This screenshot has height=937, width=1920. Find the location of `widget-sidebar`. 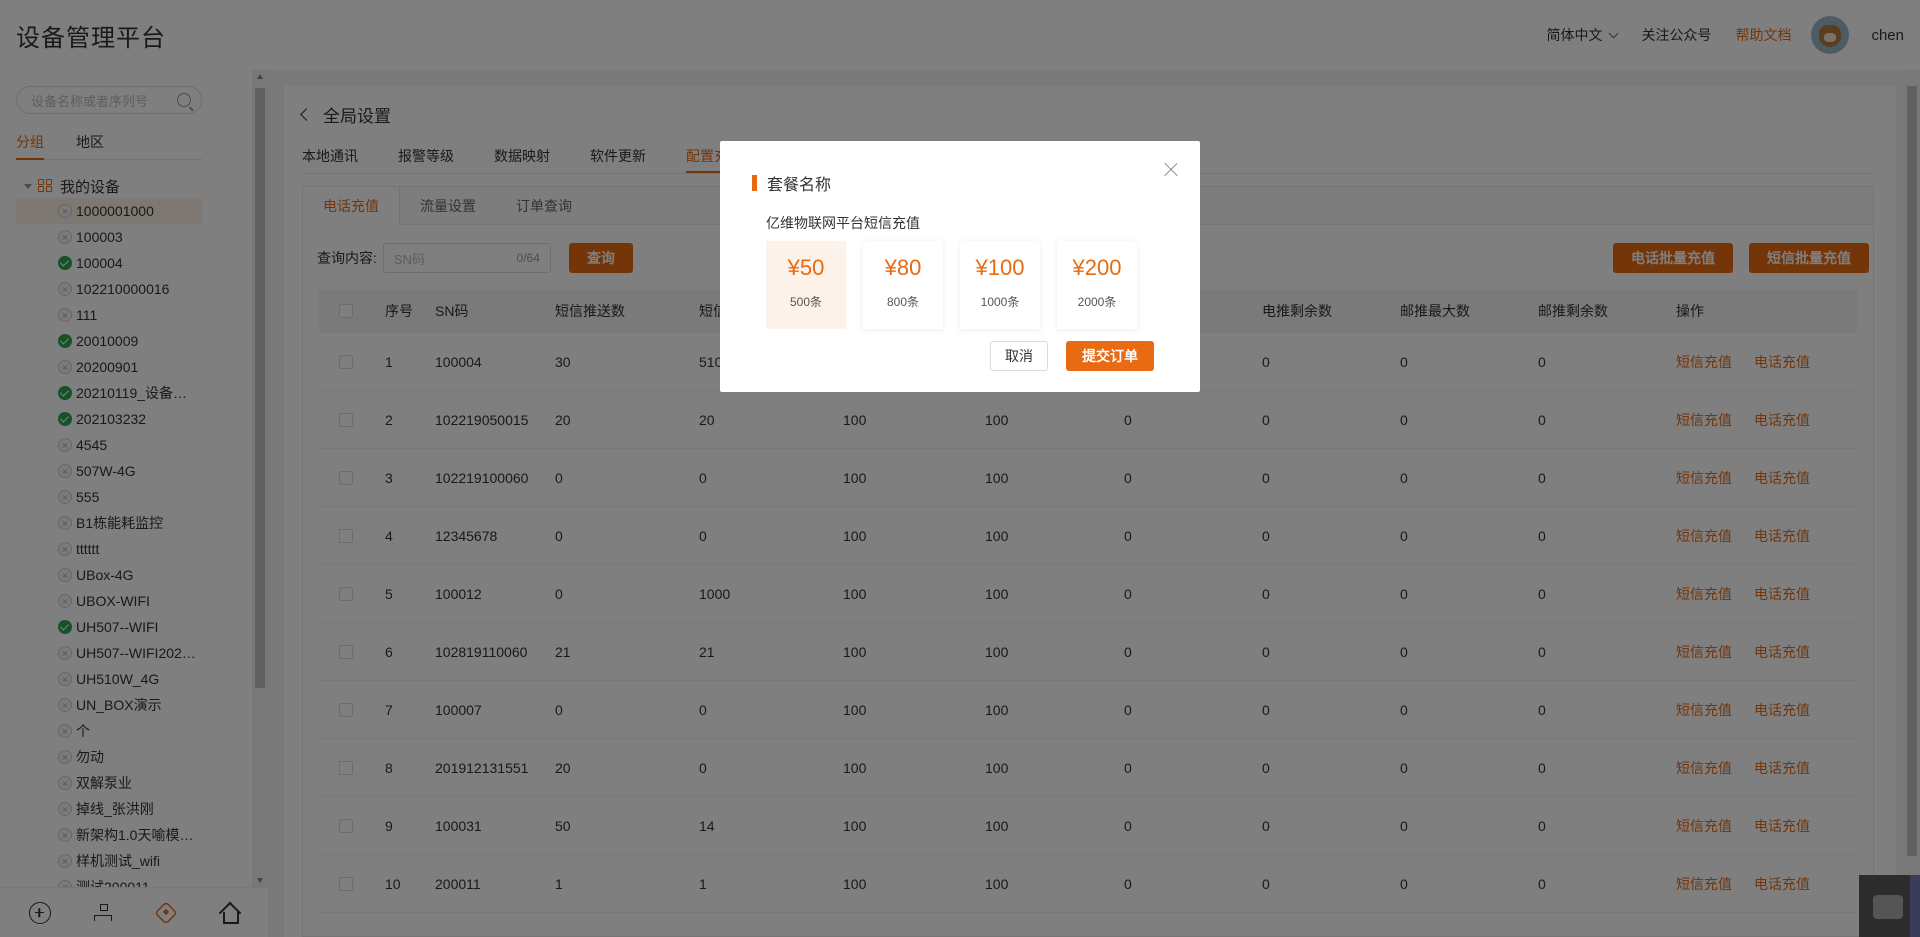

widget-sidebar is located at coordinates (1915, 906).